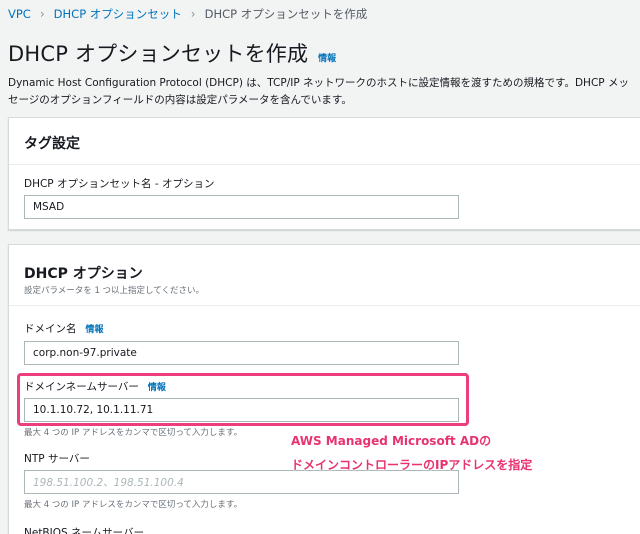 This screenshot has height=534, width=640. What do you see at coordinates (52, 144) in the screenshot?
I see `tag-settings-title: タグ設定` at bounding box center [52, 144].